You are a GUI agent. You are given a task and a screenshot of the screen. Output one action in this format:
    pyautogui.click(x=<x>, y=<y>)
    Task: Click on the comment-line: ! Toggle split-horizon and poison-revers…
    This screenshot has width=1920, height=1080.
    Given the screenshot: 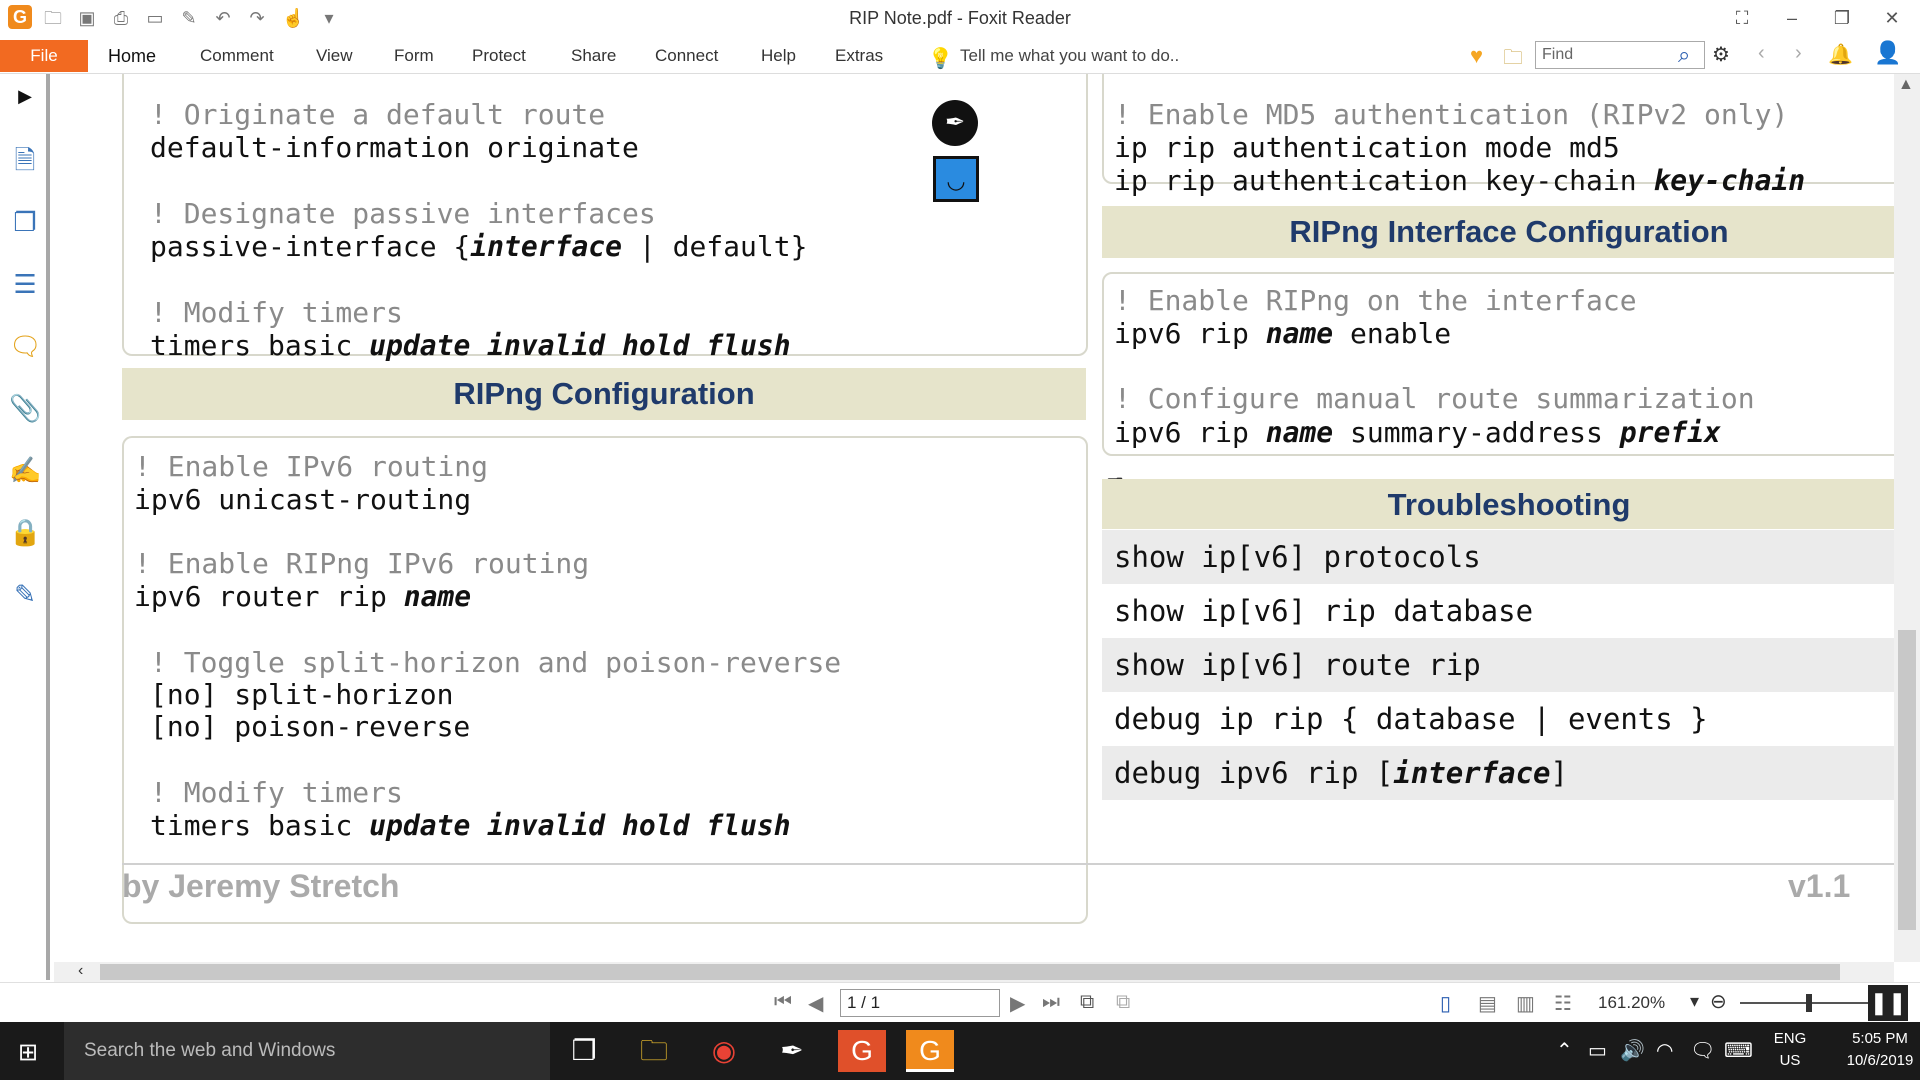 What is the action you would take?
    pyautogui.click(x=496, y=662)
    